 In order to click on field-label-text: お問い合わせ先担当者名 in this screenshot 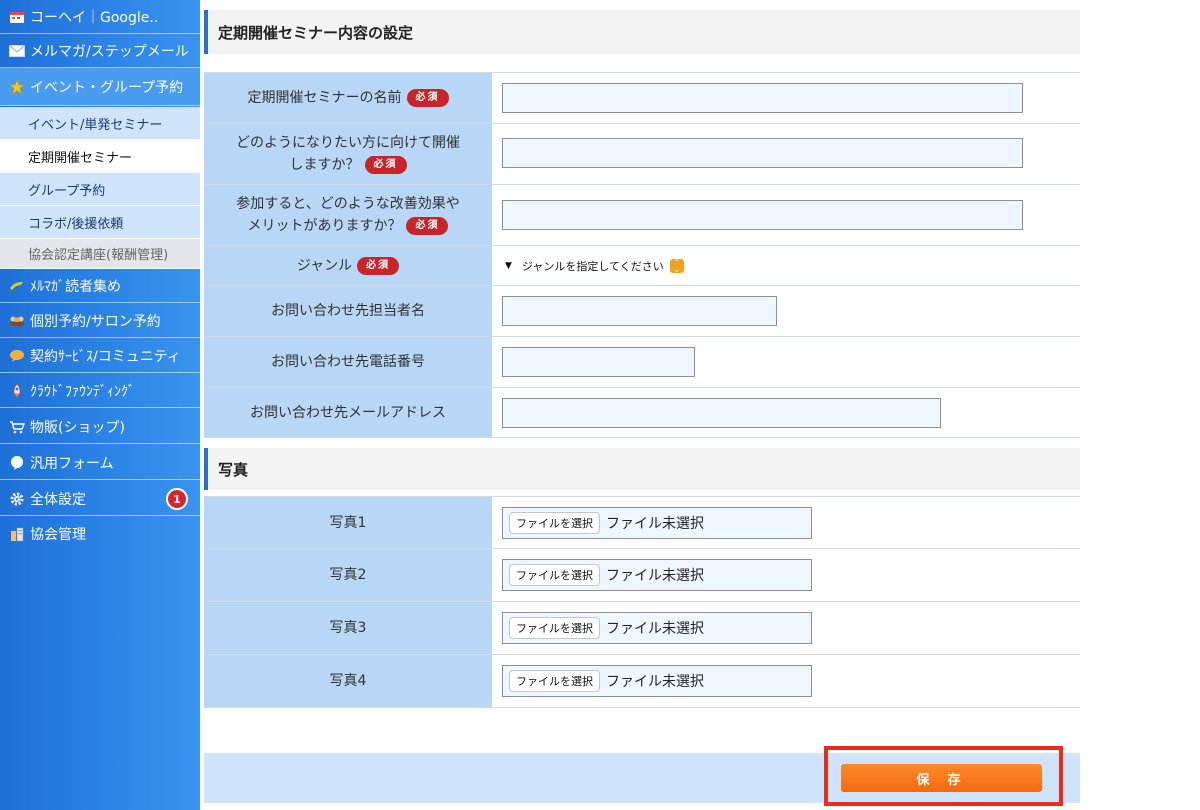, I will do `click(348, 311)`.